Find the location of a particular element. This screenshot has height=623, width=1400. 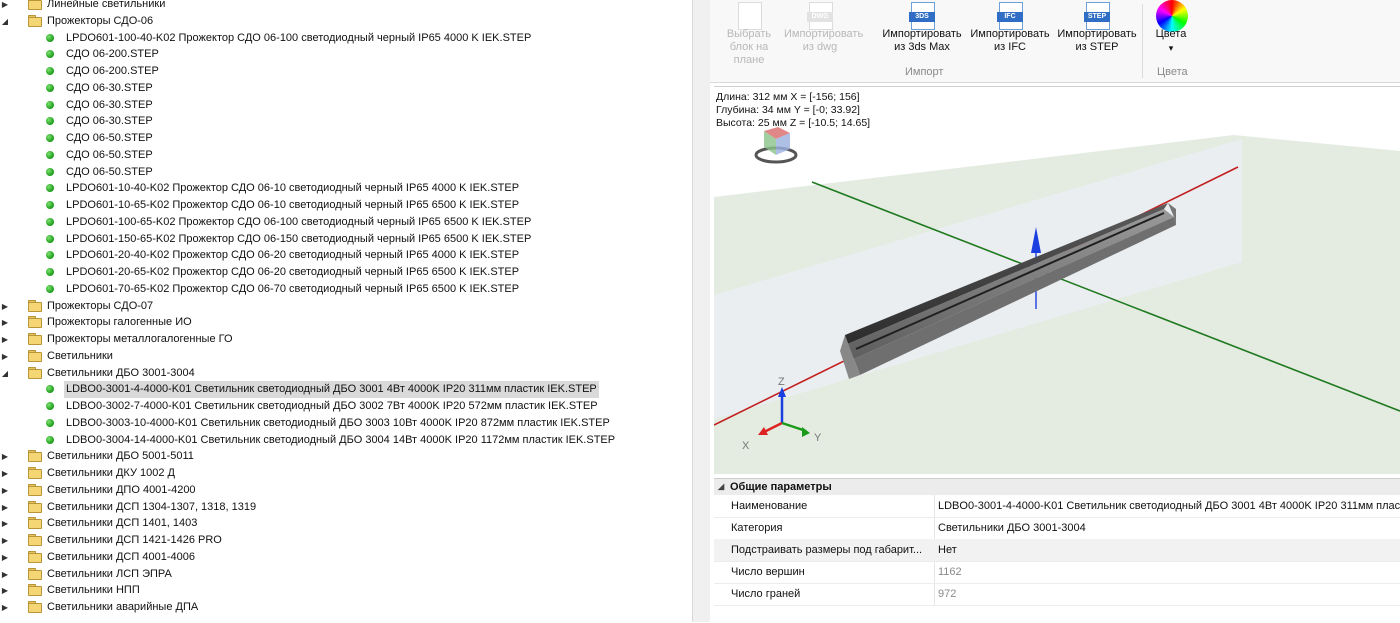

property-value: Нет is located at coordinates (947, 550).